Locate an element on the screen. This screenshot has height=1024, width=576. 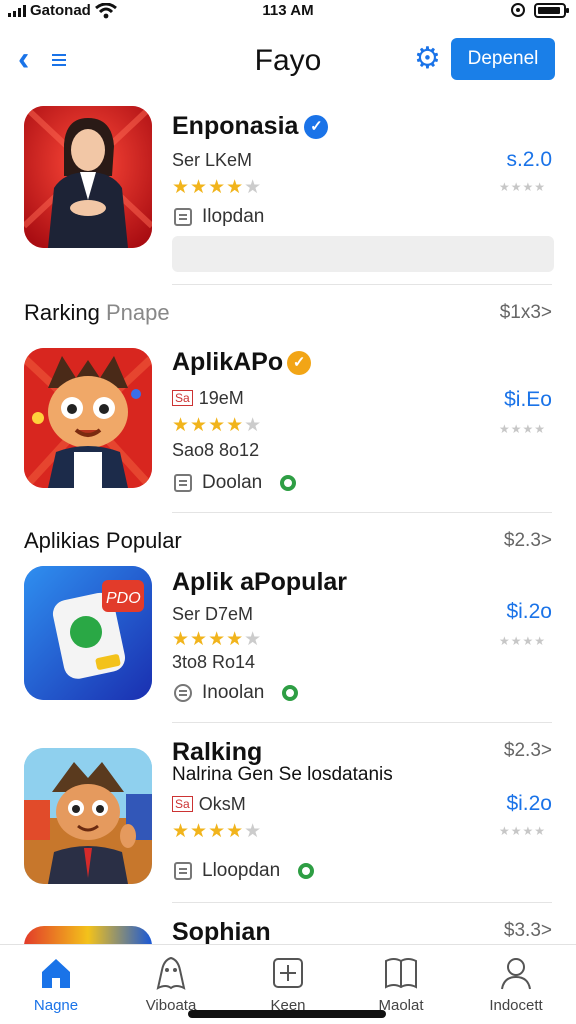
location-icon is located at coordinates (518, 10).